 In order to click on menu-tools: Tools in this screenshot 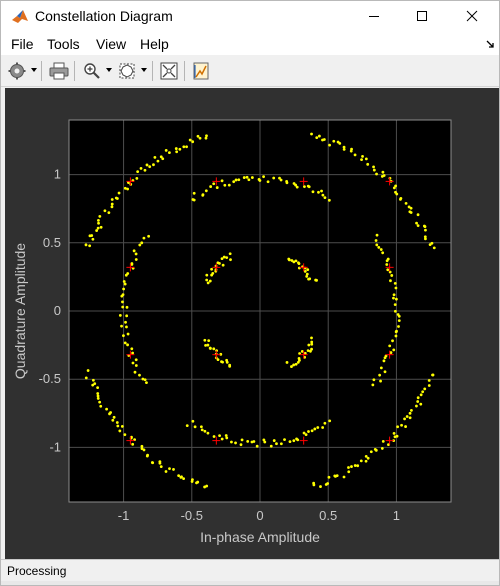, I will do `click(63, 44)`.